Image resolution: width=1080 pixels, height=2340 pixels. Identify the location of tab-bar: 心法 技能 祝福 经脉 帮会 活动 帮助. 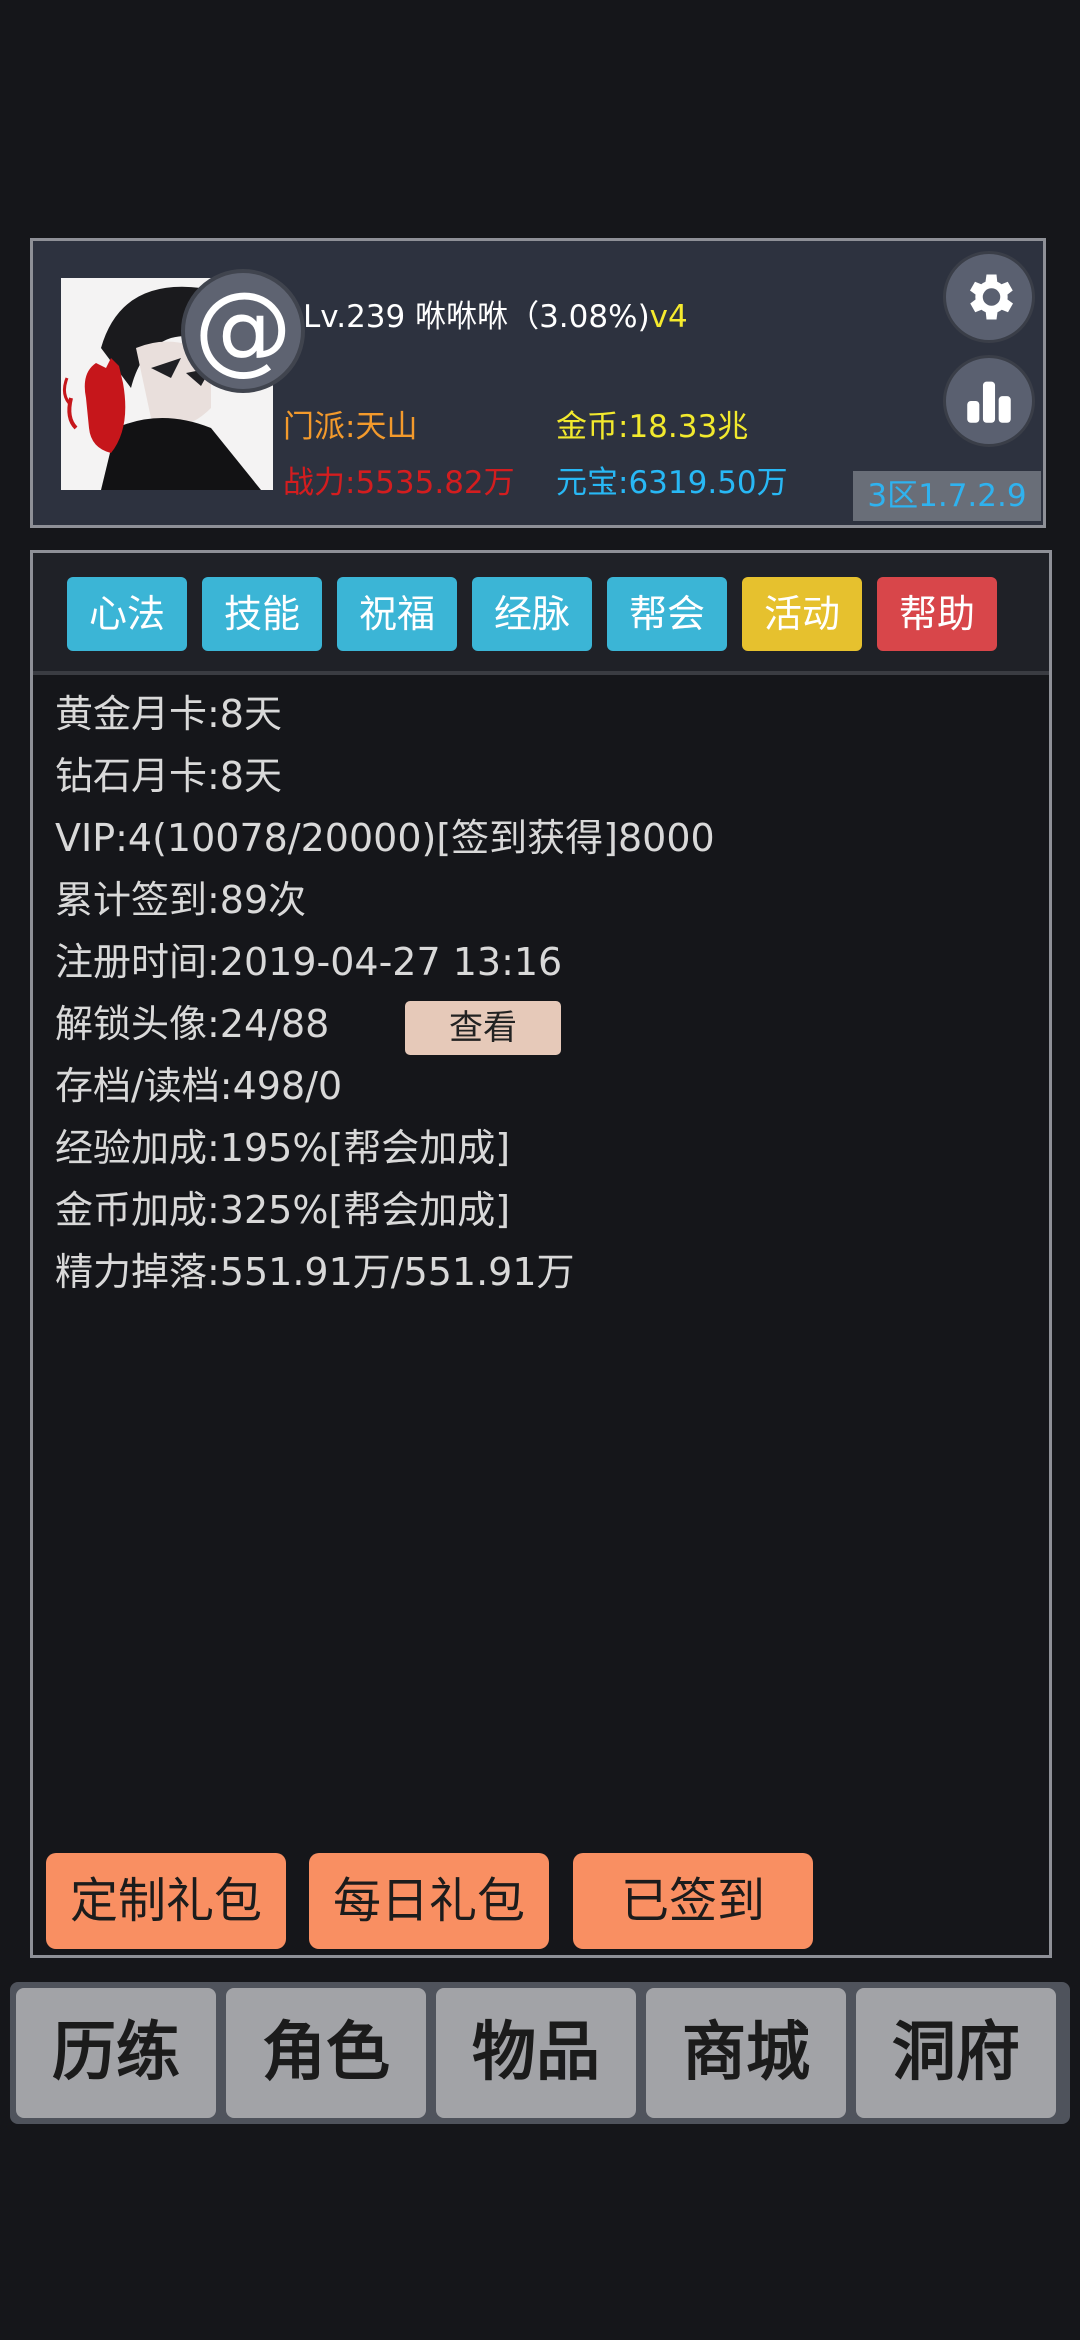
(541, 614).